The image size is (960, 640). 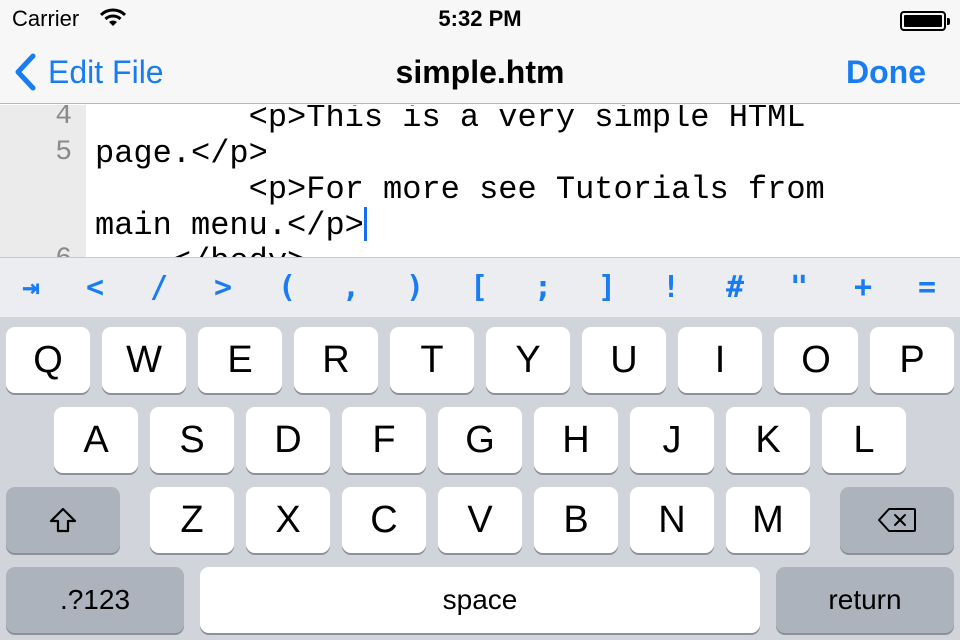 I want to click on key-l: L, so click(x=864, y=440).